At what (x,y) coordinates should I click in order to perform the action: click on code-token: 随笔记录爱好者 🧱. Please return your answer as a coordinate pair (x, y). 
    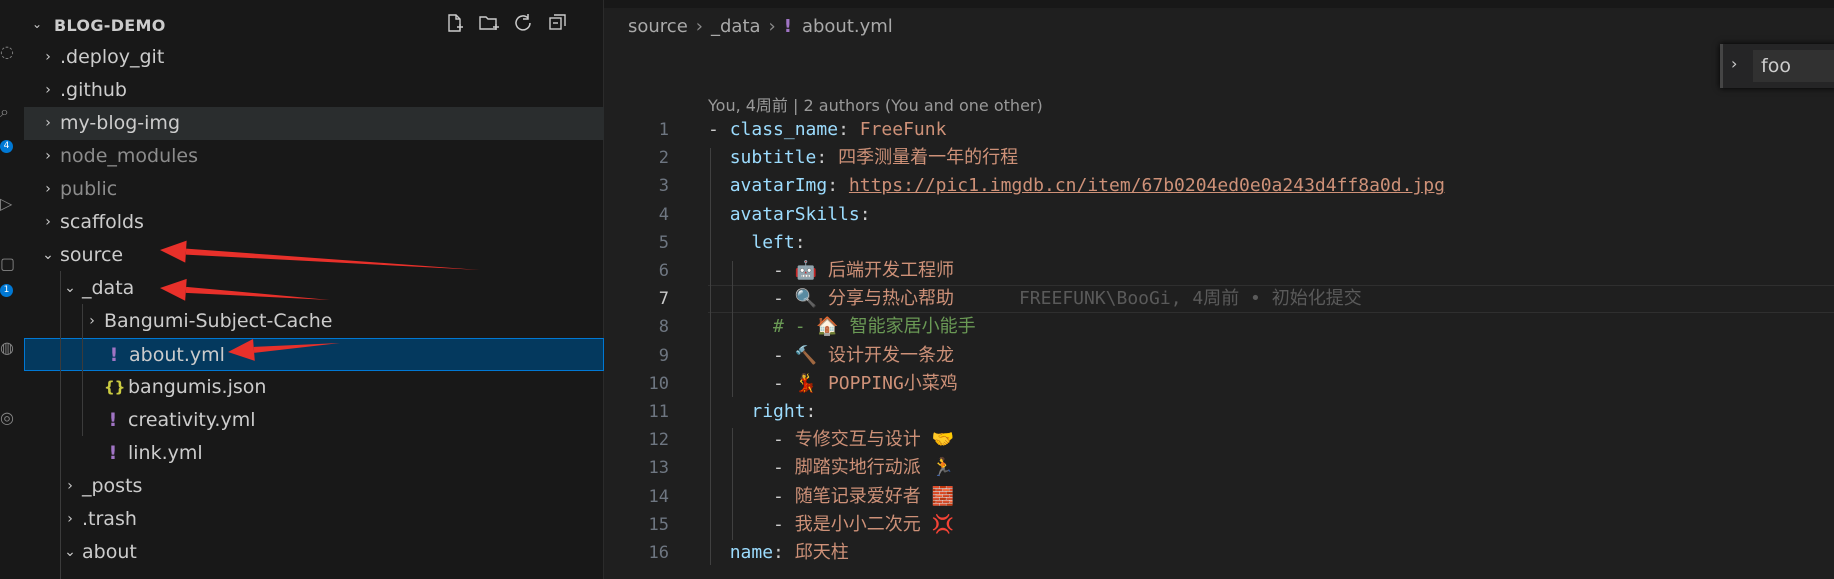
    Looking at the image, I should click on (874, 496).